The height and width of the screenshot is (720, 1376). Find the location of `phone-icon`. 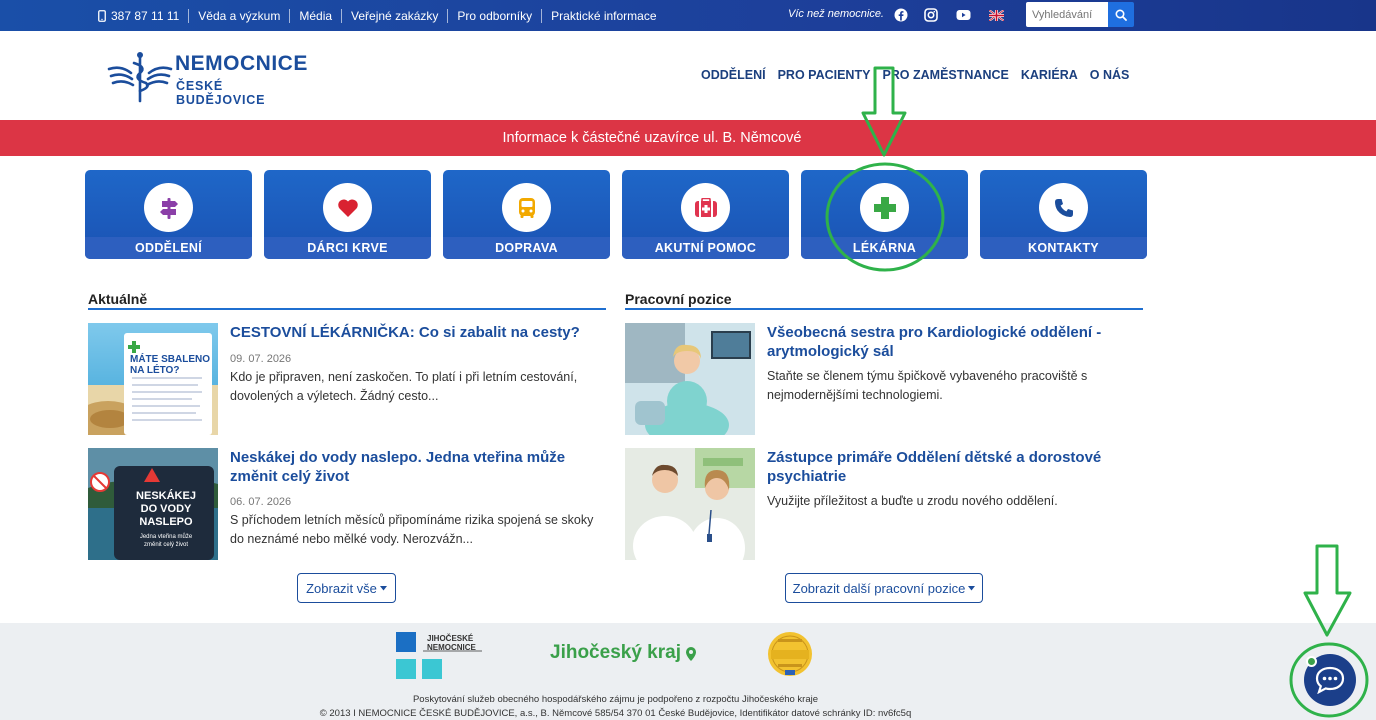

phone-icon is located at coordinates (1063, 207).